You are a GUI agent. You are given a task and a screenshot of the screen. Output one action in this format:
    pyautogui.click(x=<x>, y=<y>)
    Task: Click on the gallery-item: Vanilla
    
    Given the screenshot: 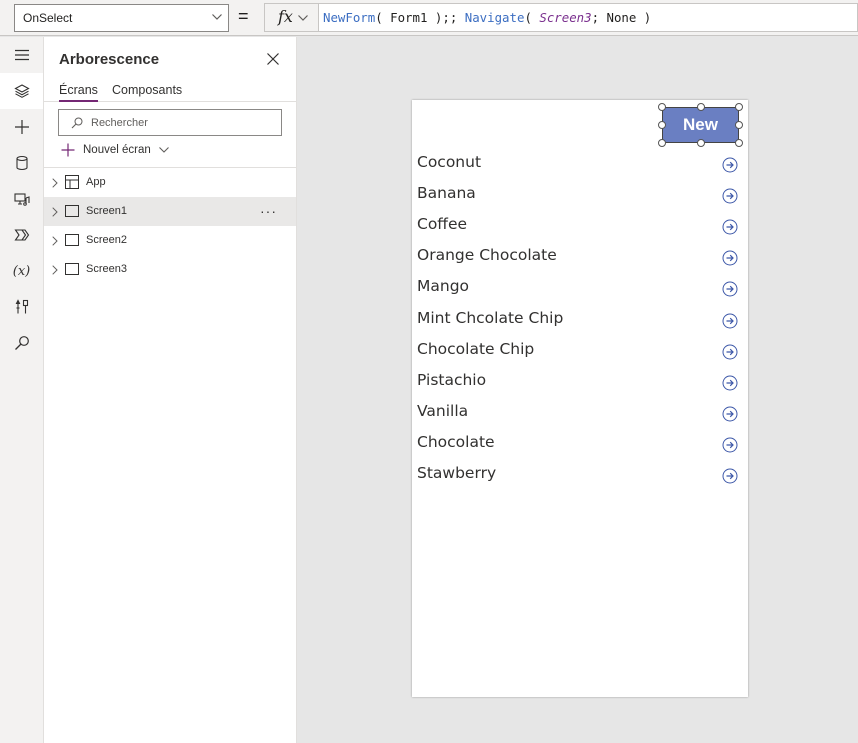 What is the action you would take?
    pyautogui.click(x=580, y=412)
    